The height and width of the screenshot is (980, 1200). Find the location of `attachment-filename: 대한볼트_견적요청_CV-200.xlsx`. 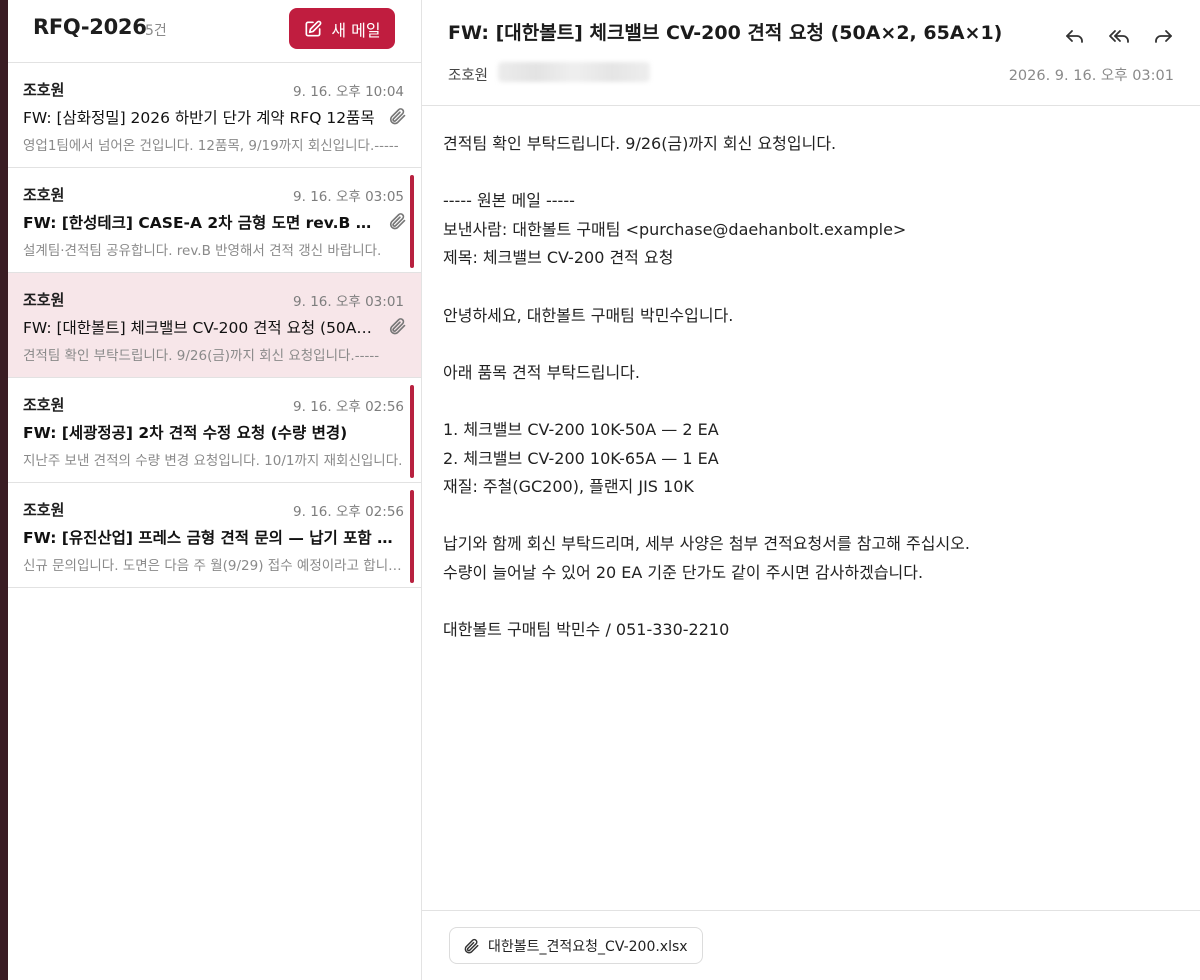

attachment-filename: 대한볼트_견적요청_CV-200.xlsx is located at coordinates (588, 946).